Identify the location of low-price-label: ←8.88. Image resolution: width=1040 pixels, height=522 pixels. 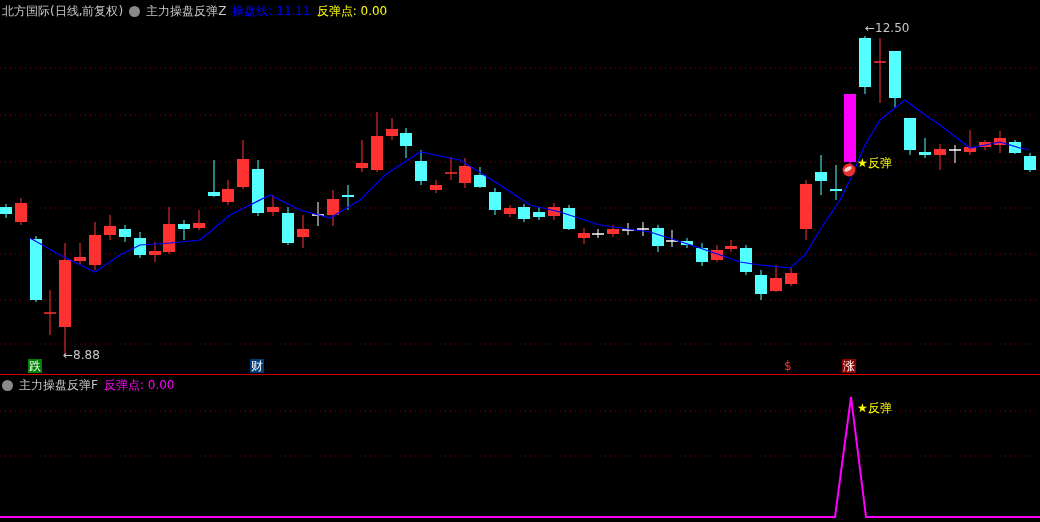
(81, 355).